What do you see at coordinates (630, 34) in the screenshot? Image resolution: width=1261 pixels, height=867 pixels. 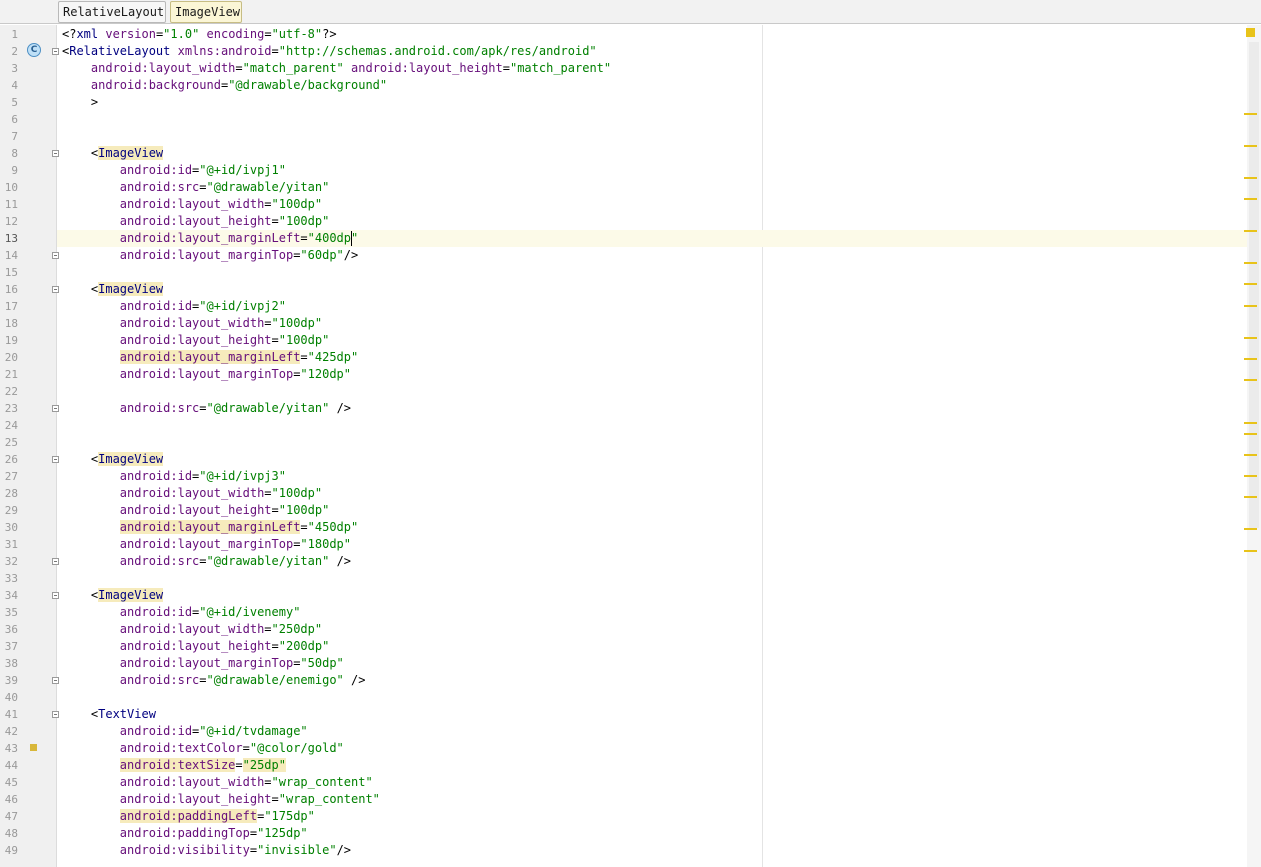 I see `code-line: 1 <?xml version="1.0" encoding="utf-8"?>` at bounding box center [630, 34].